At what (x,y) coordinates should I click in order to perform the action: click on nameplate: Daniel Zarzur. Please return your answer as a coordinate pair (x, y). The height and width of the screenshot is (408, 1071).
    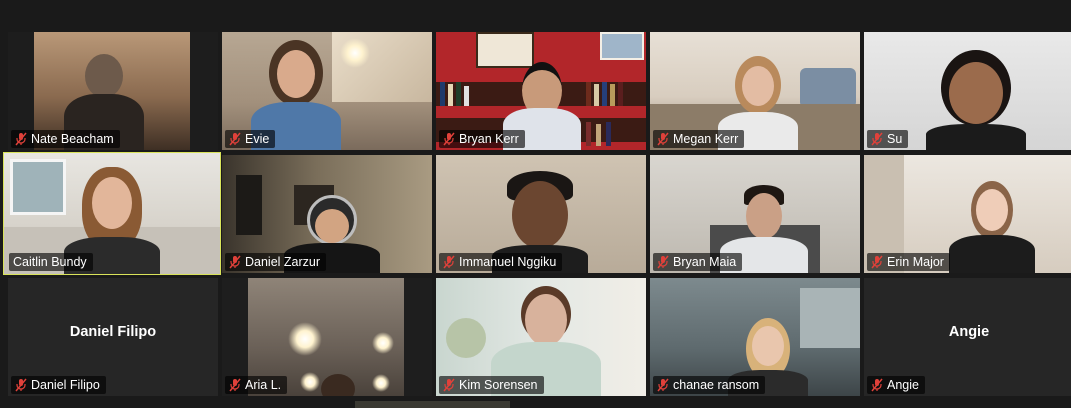
    Looking at the image, I should click on (276, 262).